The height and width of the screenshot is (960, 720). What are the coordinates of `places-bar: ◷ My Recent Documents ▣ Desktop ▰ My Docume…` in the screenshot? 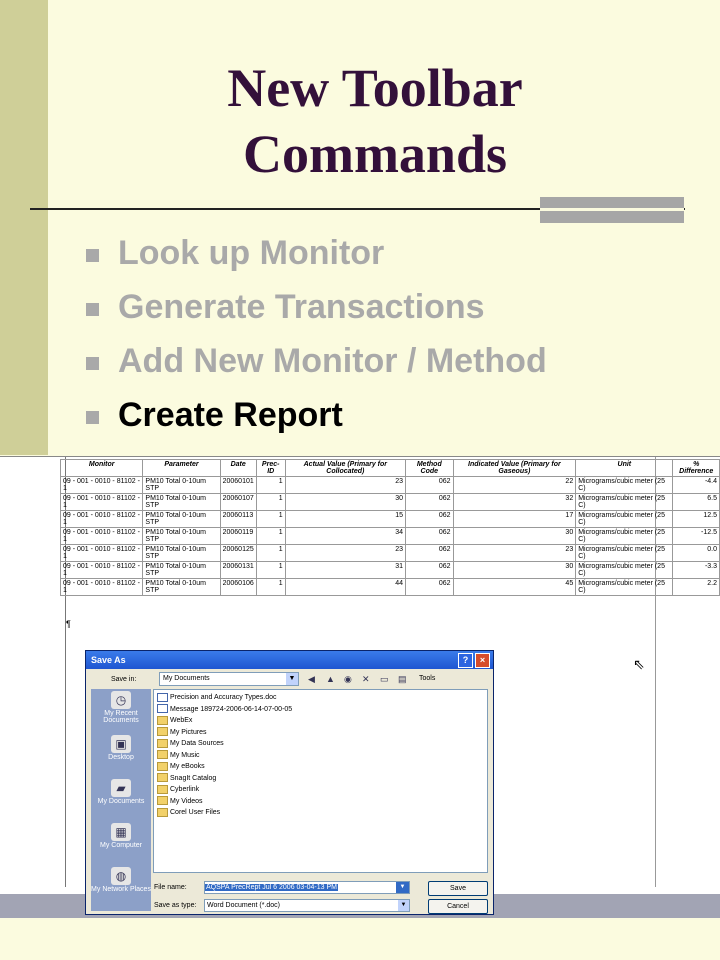 It's located at (121, 800).